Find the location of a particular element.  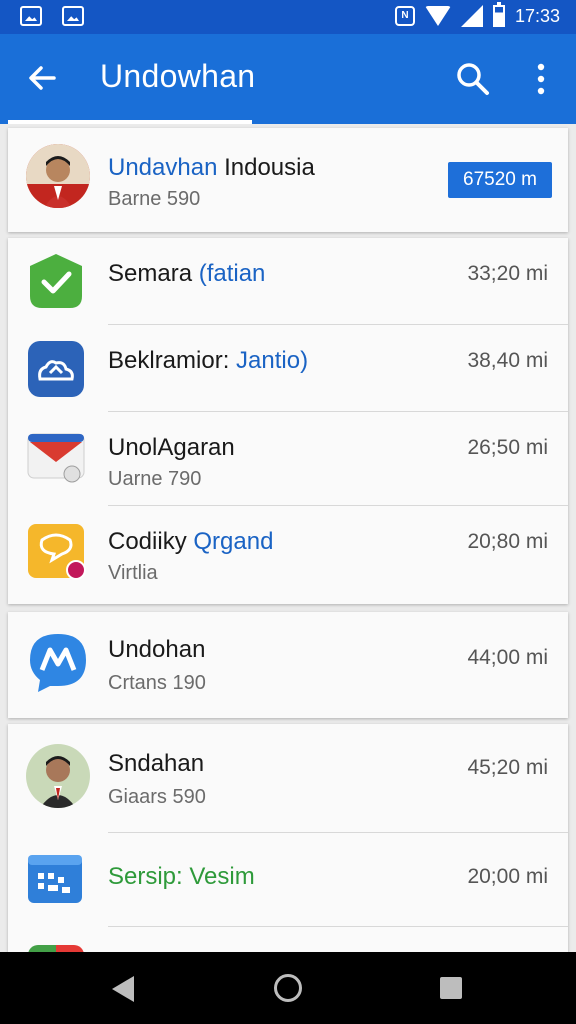

check-shield-icon is located at coordinates (56, 281).